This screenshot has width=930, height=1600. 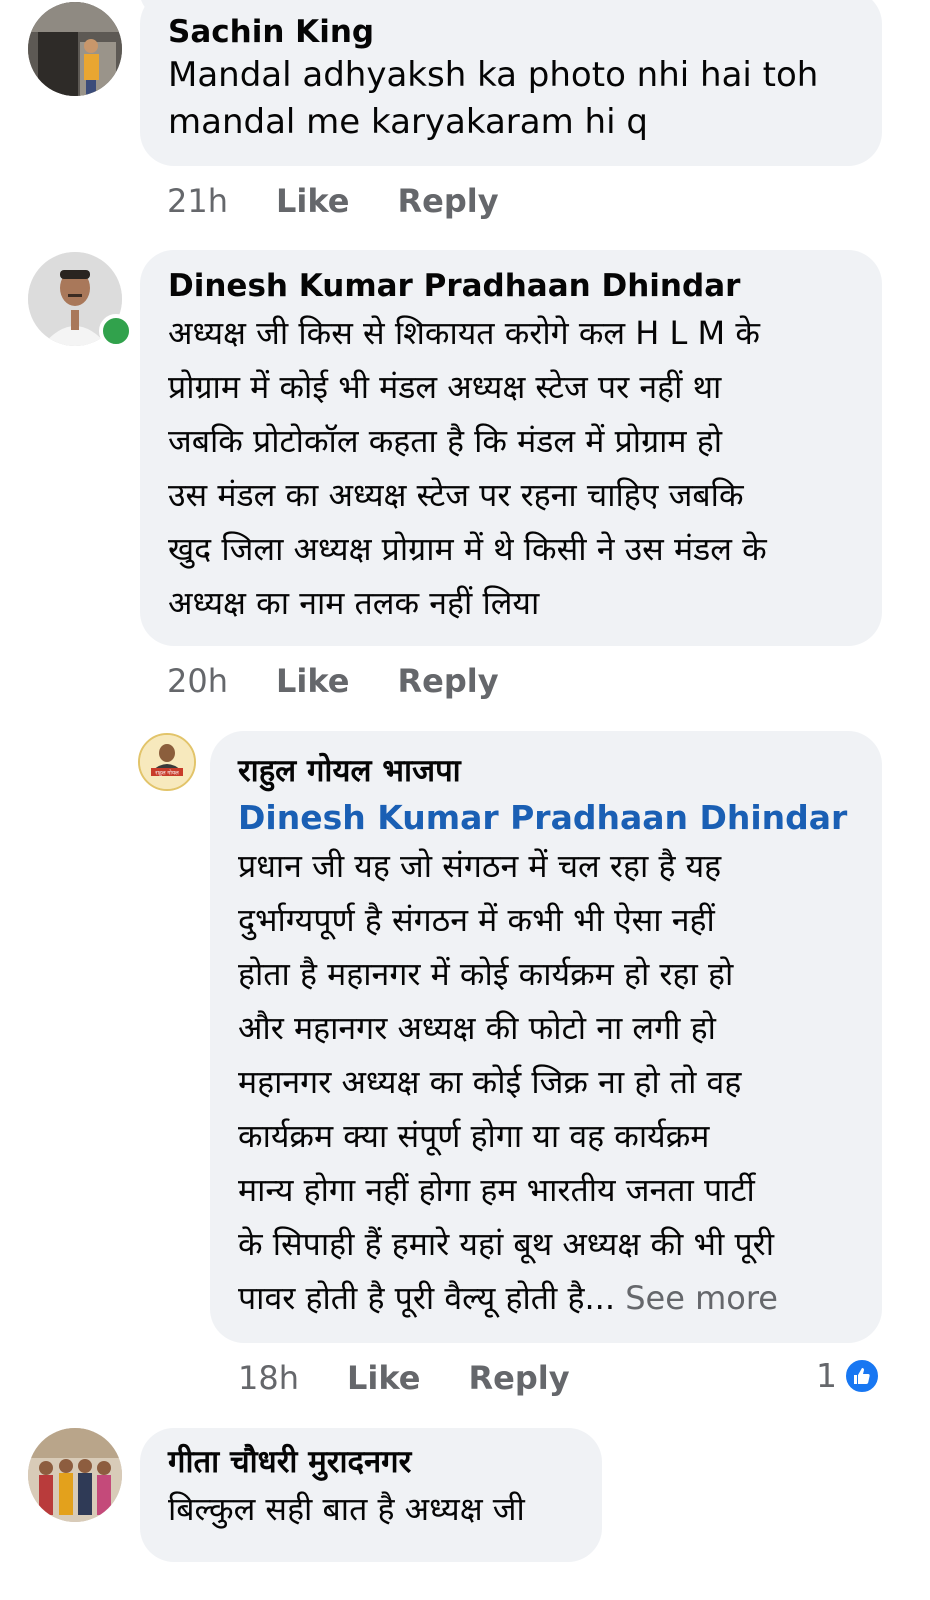 What do you see at coordinates (268, 1378) in the screenshot?
I see `comment-time: 18h` at bounding box center [268, 1378].